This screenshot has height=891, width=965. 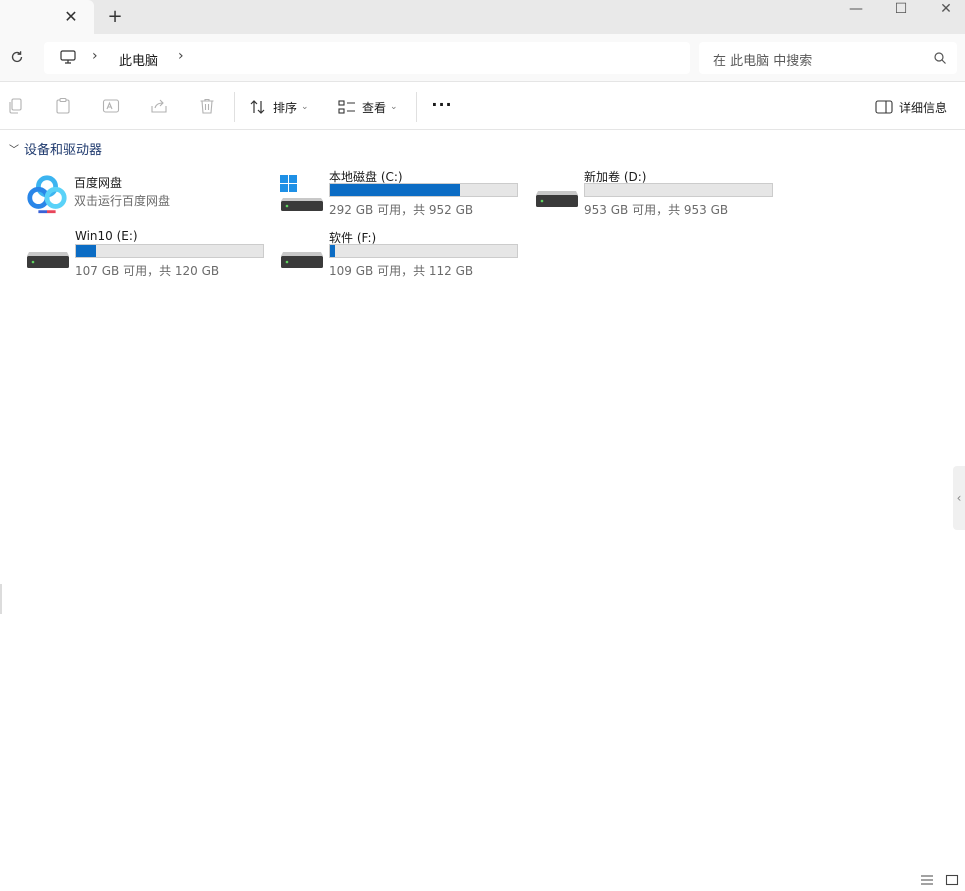 I want to click on search-icon, so click(x=940, y=58).